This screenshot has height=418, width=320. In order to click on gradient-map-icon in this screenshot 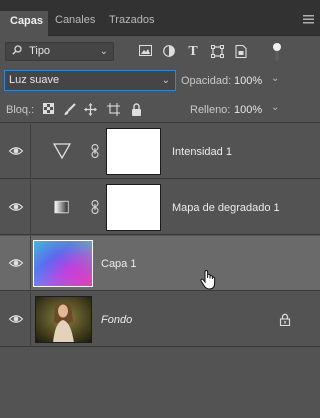, I will do `click(61, 207)`.